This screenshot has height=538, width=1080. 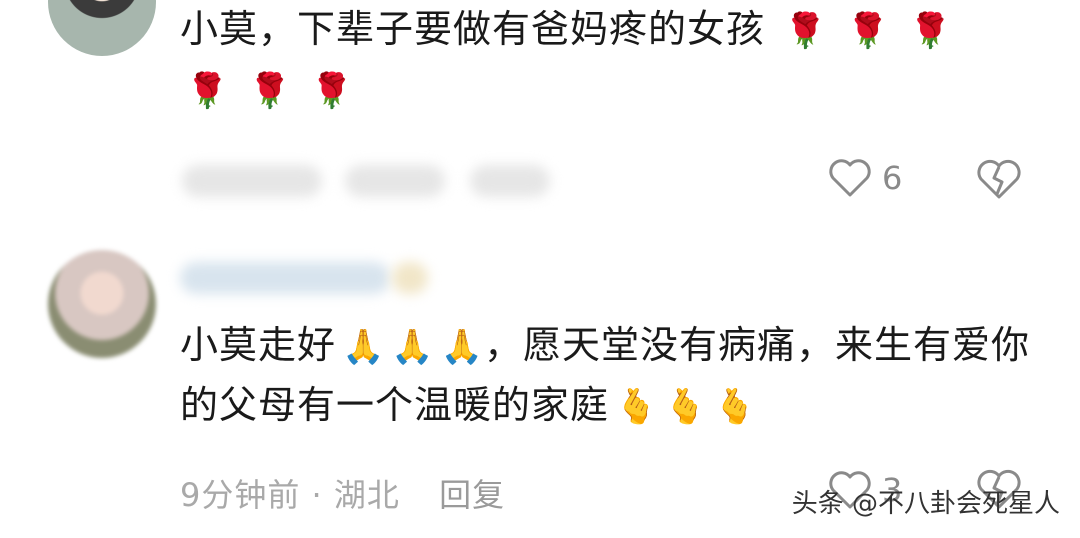 What do you see at coordinates (410, 278) in the screenshot?
I see `blurred-badge` at bounding box center [410, 278].